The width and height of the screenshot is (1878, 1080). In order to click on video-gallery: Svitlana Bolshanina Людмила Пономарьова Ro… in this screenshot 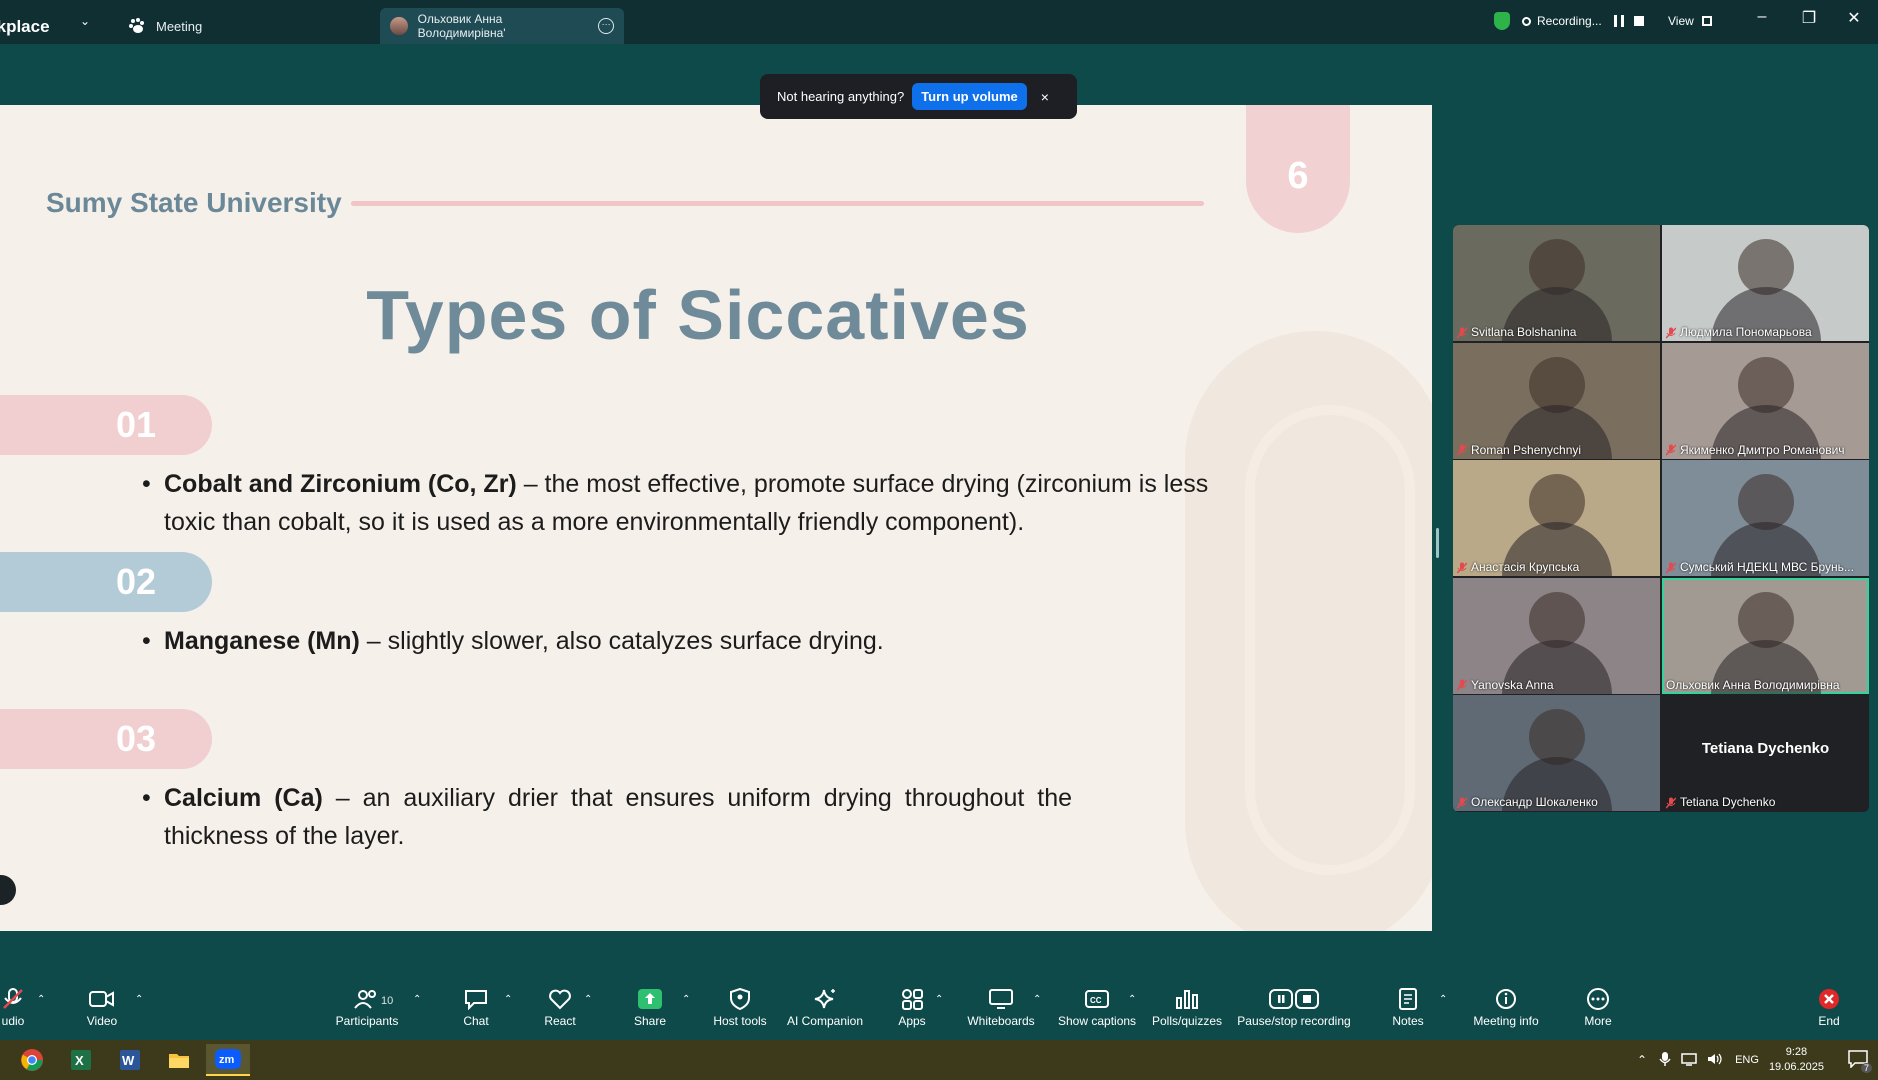, I will do `click(1661, 518)`.